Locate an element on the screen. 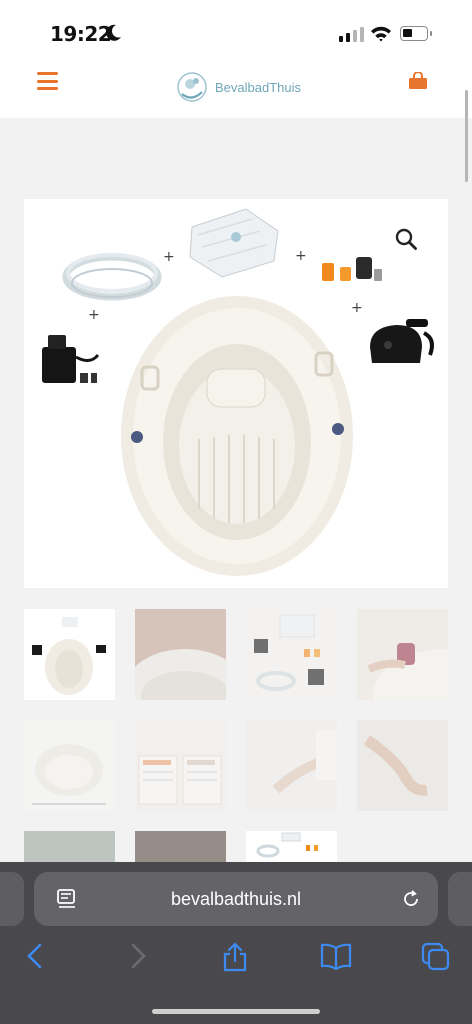 The image size is (472, 1024). site-logo: BevalbadThuis is located at coordinates (238, 87).